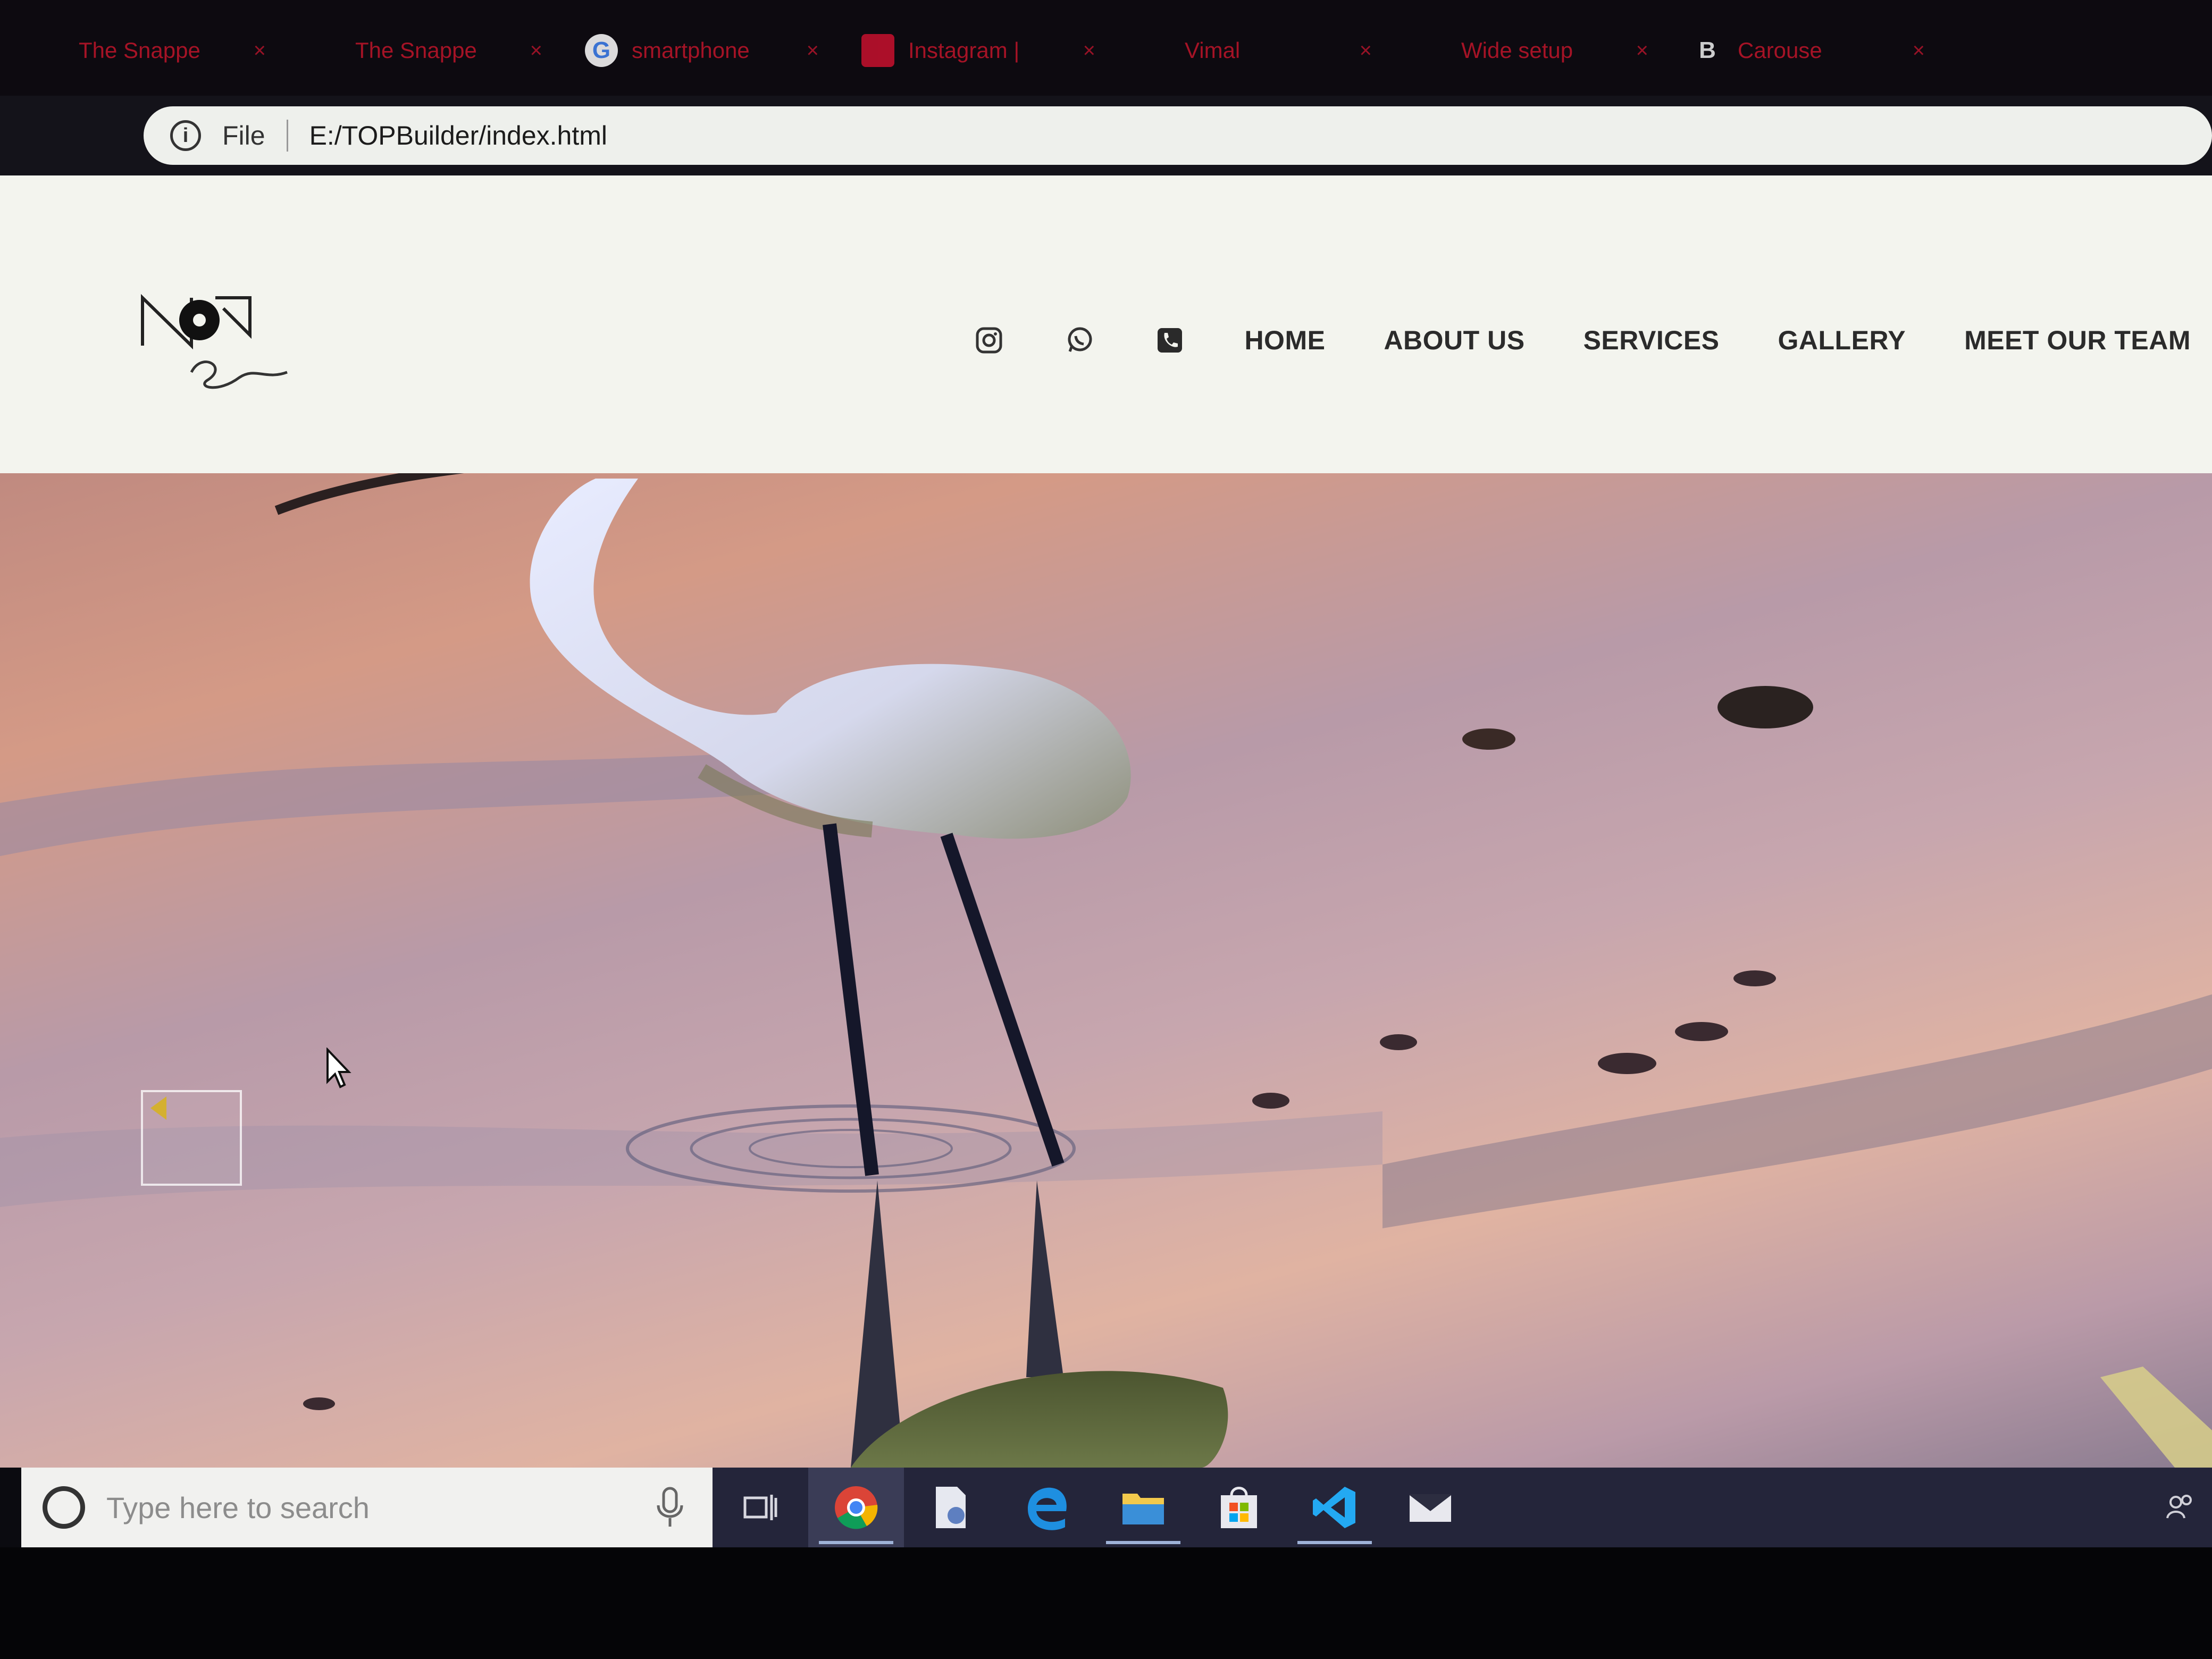  I want to click on taskbar-search-box: Type here to search, so click(367, 1507).